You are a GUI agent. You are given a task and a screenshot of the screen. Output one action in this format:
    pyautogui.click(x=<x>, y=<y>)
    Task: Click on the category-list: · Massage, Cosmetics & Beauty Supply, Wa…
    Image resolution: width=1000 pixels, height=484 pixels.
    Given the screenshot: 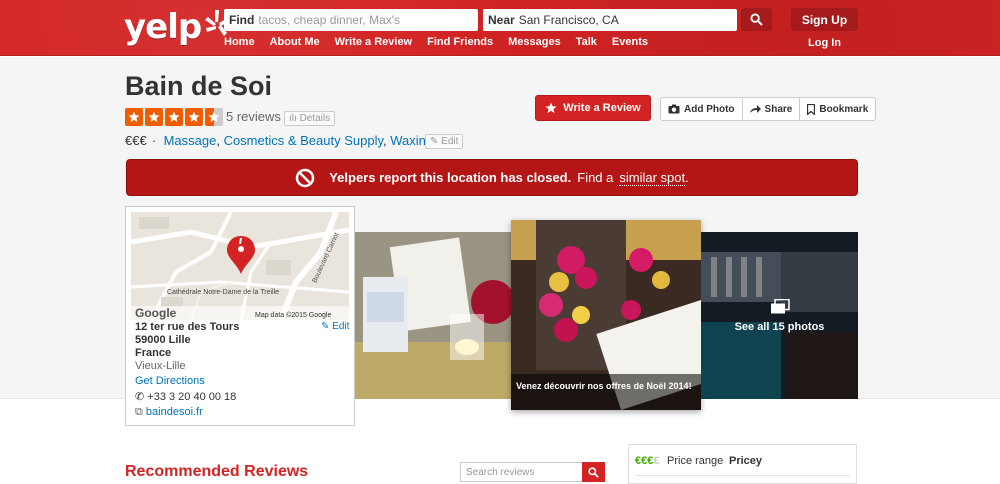 What is the action you would take?
    pyautogui.click(x=292, y=140)
    